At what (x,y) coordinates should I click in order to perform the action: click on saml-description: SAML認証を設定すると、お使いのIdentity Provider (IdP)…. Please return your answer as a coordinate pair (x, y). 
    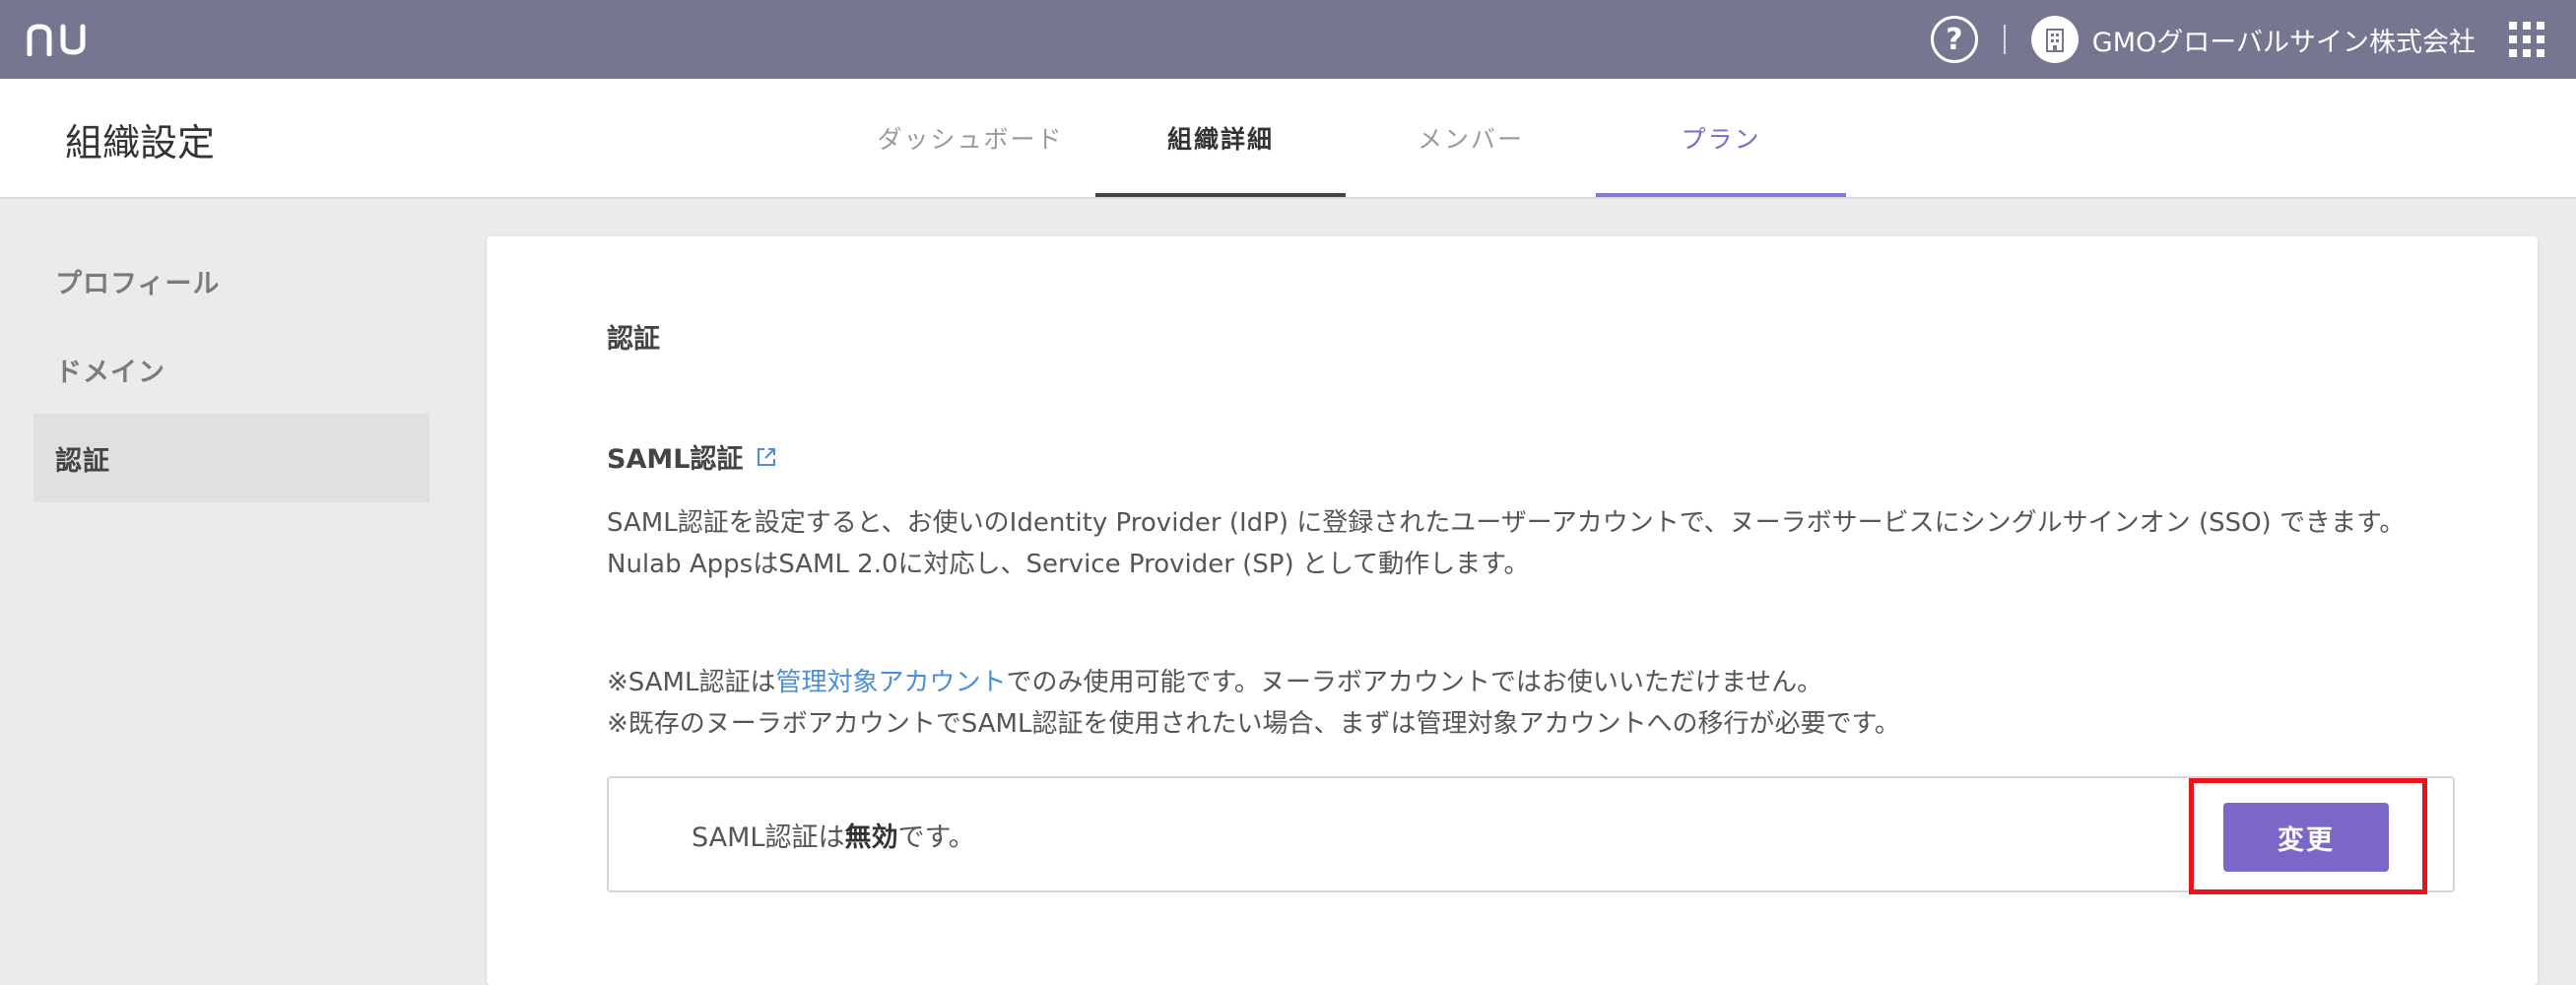
    Looking at the image, I should click on (1523, 543).